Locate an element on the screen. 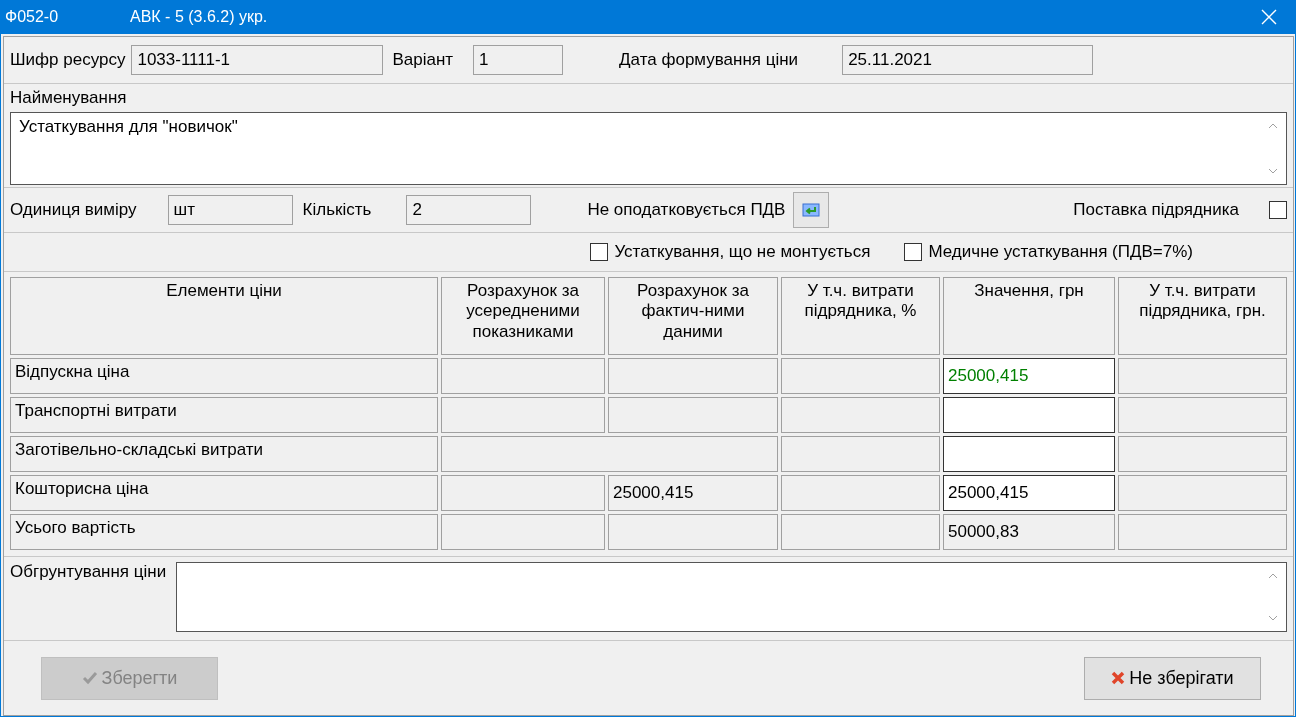 This screenshot has width=1296, height=717. field-label: Поставка підрядника is located at coordinates (1156, 210).